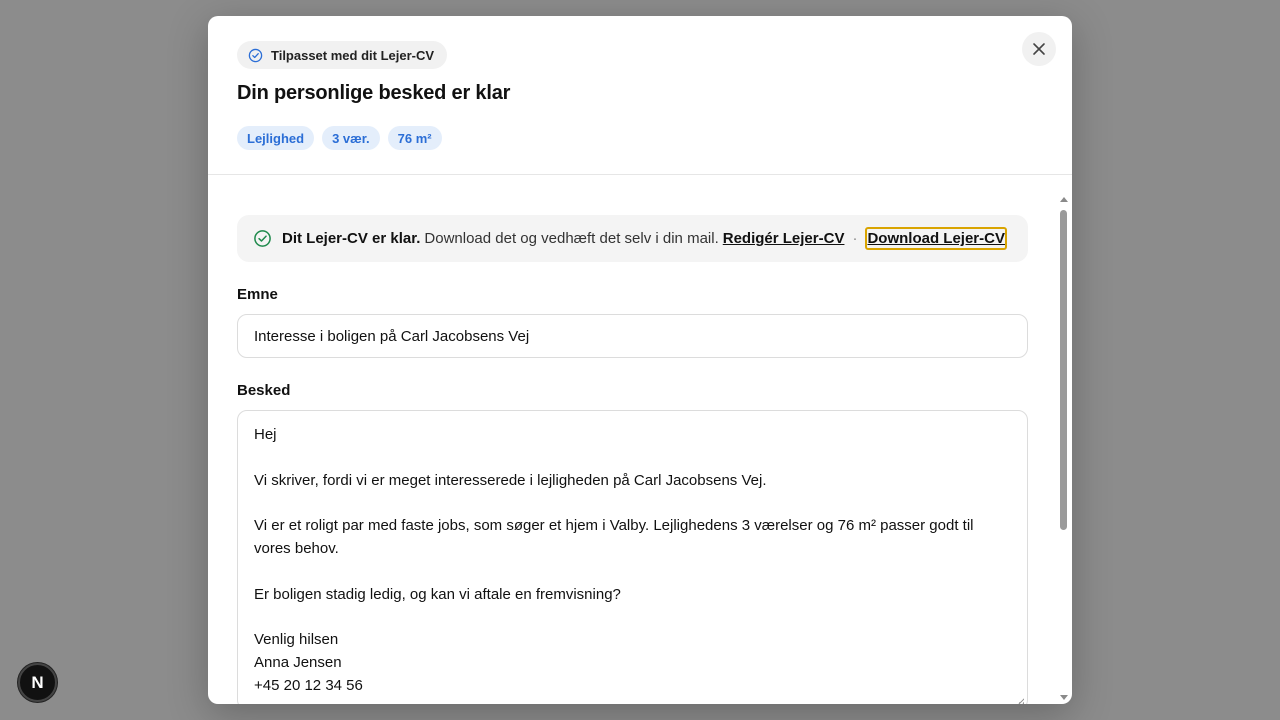 The width and height of the screenshot is (1280, 720). What do you see at coordinates (1064, 697) in the screenshot?
I see `scroll-down-arrow-icon` at bounding box center [1064, 697].